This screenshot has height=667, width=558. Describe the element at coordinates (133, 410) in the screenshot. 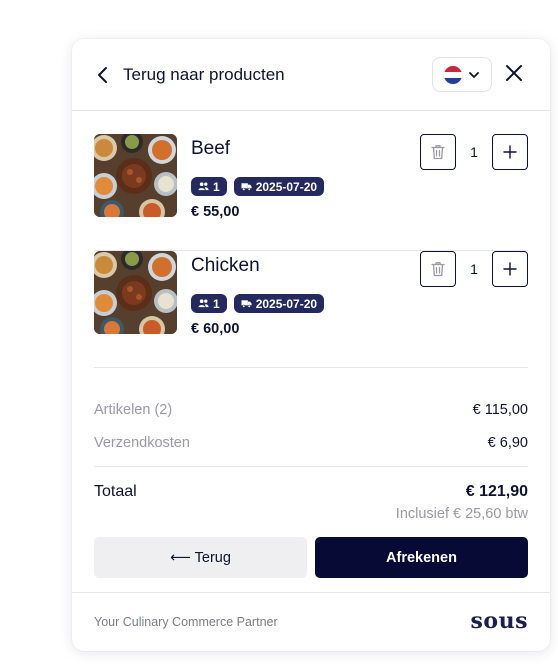

I see `items-subtotal-label: Artikelen (2)` at that location.